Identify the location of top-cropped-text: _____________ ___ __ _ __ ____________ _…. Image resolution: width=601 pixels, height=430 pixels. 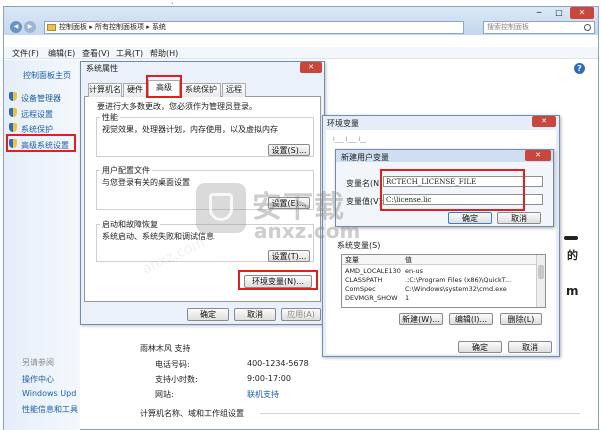
(121, 2).